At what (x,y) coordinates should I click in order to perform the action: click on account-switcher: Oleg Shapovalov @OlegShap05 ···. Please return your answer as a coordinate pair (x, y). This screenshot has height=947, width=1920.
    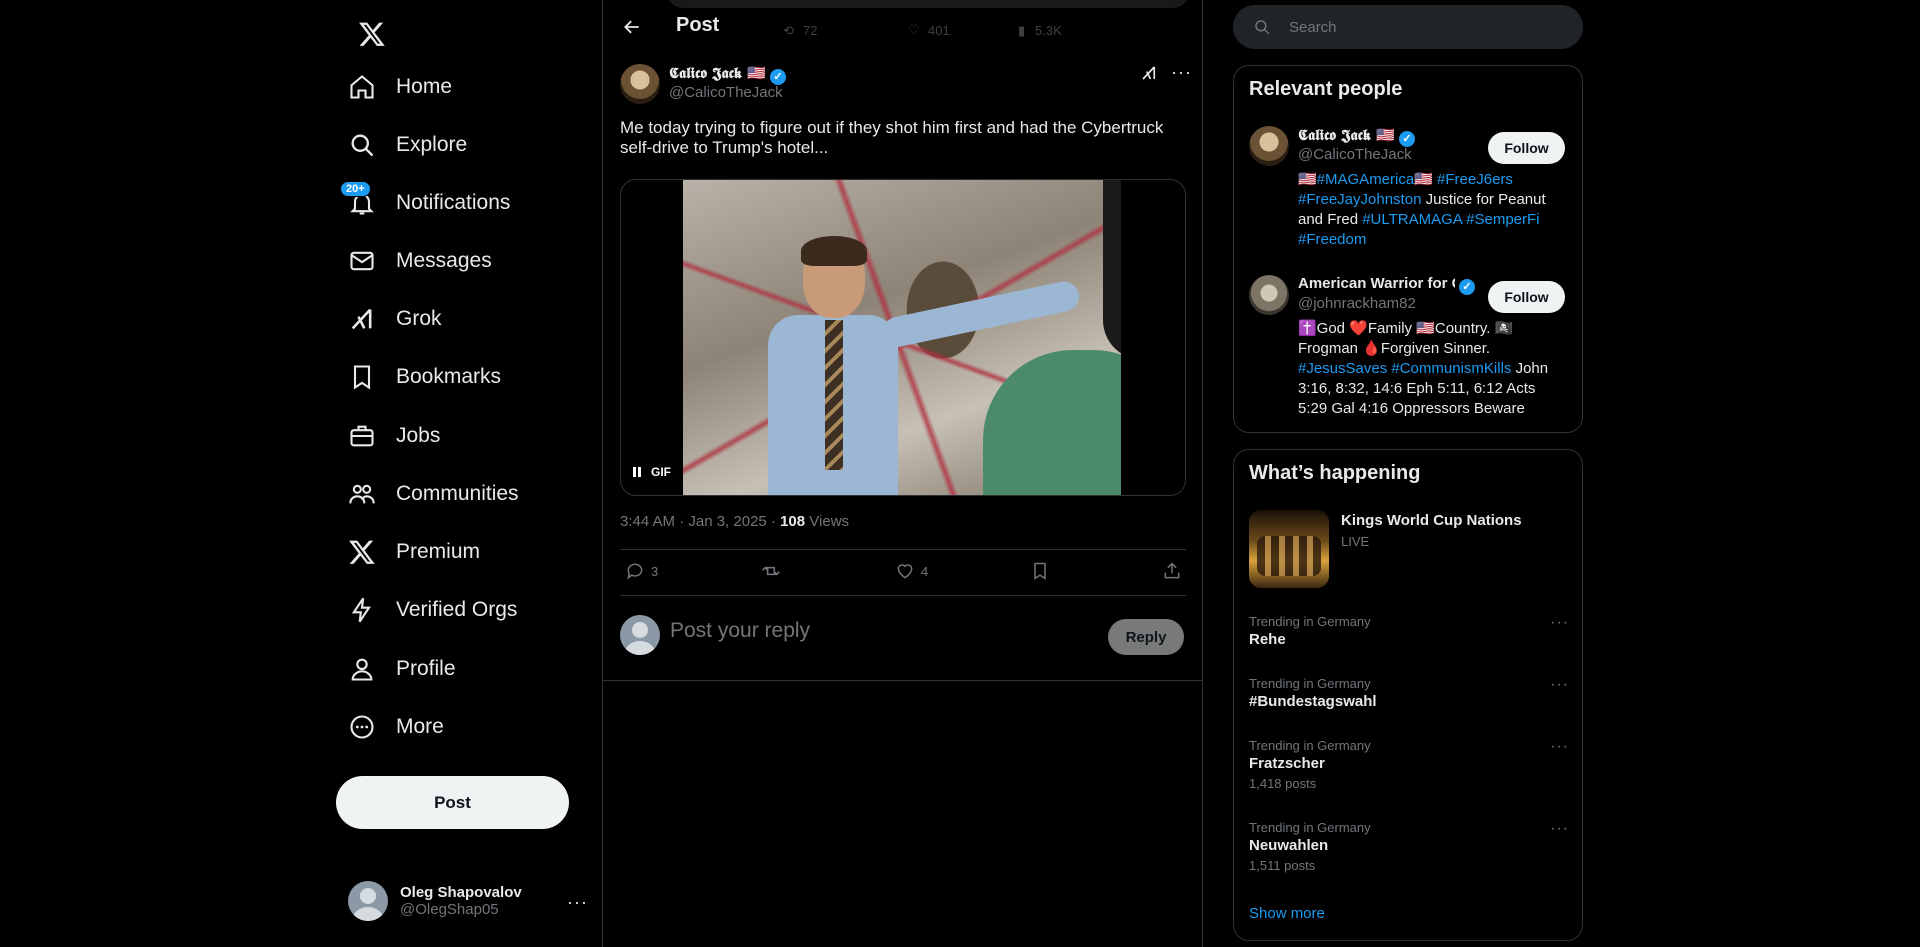
    Looking at the image, I should click on (467, 901).